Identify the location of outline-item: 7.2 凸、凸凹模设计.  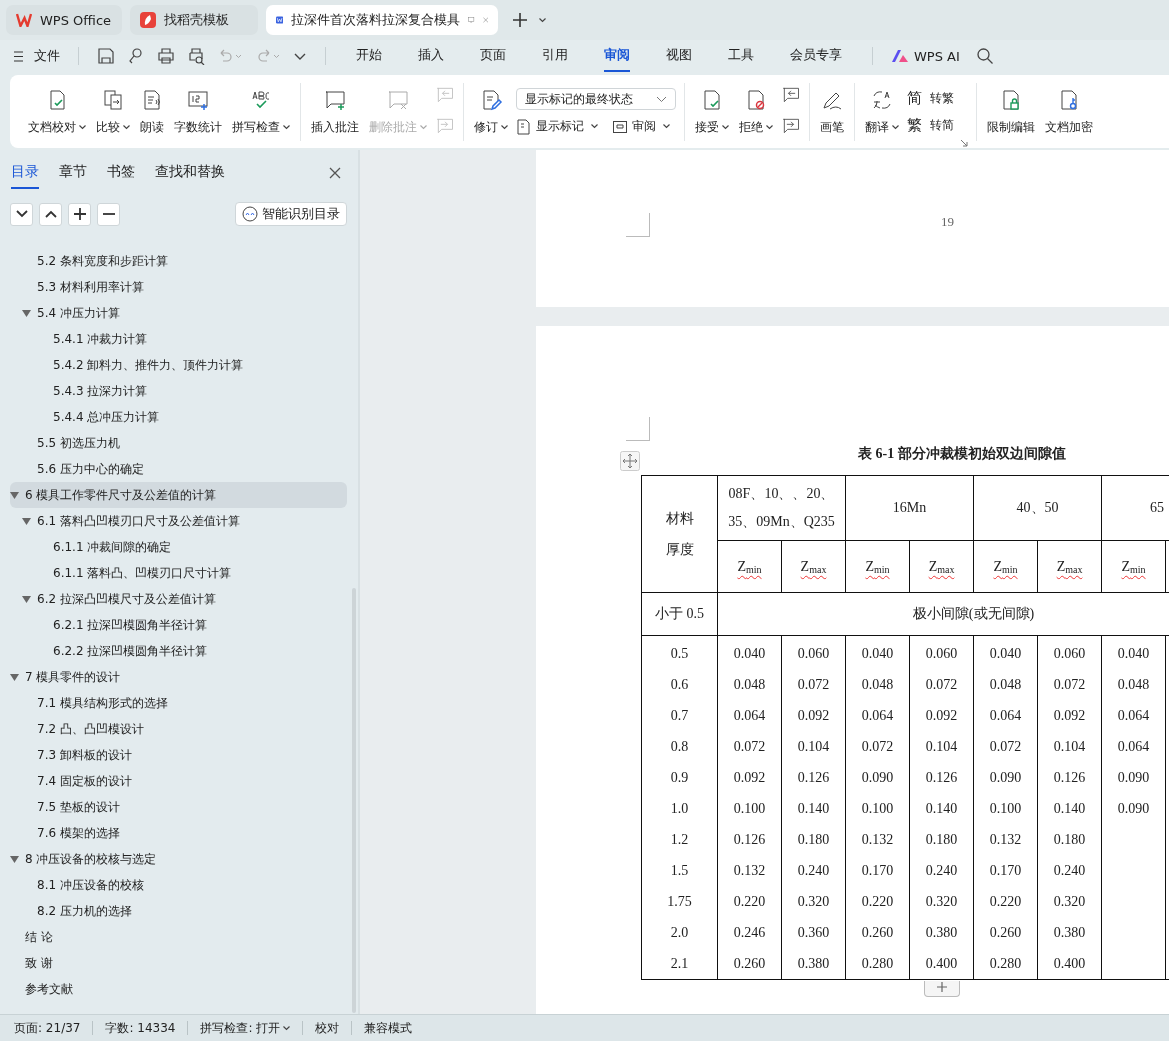
(178, 729).